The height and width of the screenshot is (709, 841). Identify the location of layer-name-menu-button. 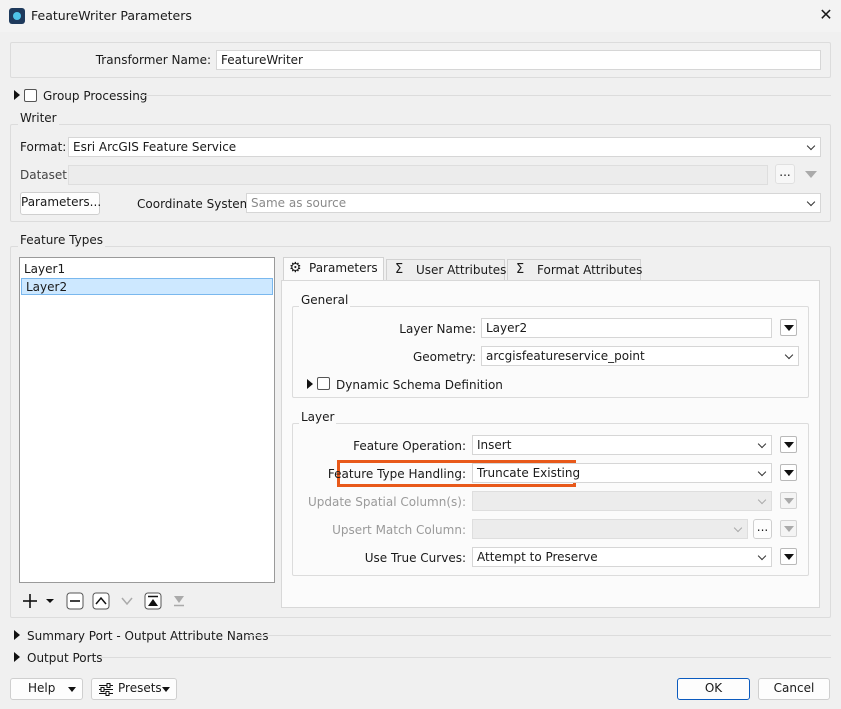
(788, 327).